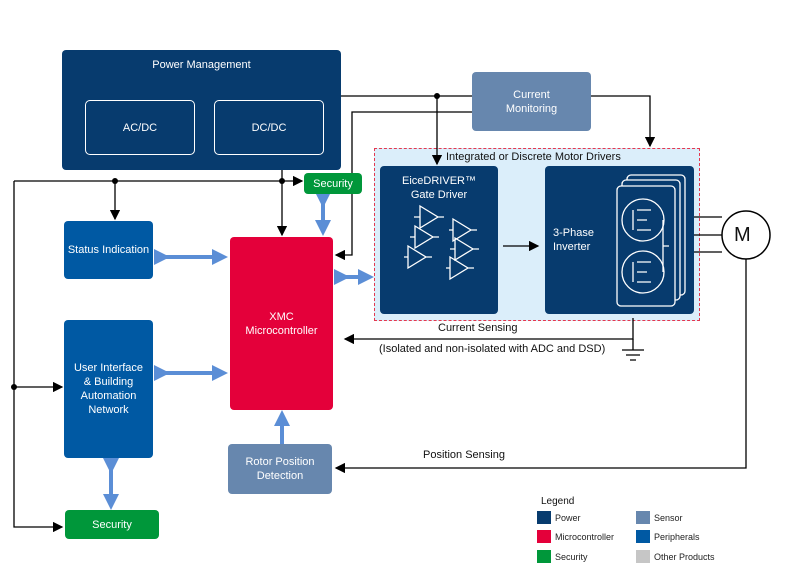 The image size is (794, 588). I want to click on microcontroller-box: XMC Microcontroller, so click(281, 323).